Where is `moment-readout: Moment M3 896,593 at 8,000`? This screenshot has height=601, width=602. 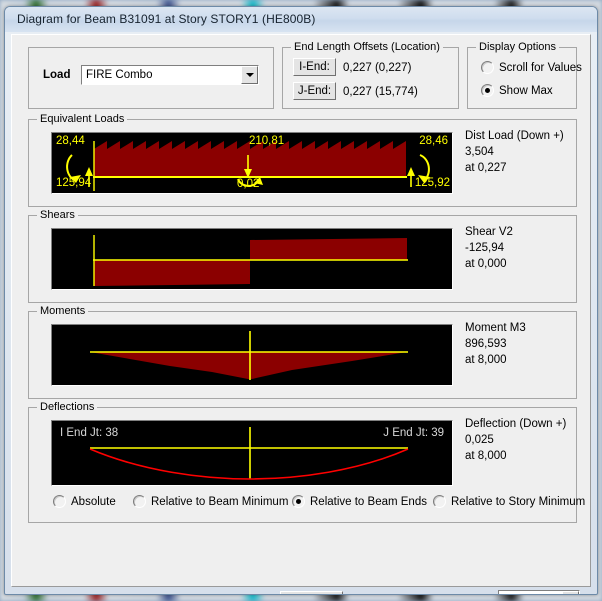
moment-readout: Moment M3 896,593 at 8,000 is located at coordinates (495, 344).